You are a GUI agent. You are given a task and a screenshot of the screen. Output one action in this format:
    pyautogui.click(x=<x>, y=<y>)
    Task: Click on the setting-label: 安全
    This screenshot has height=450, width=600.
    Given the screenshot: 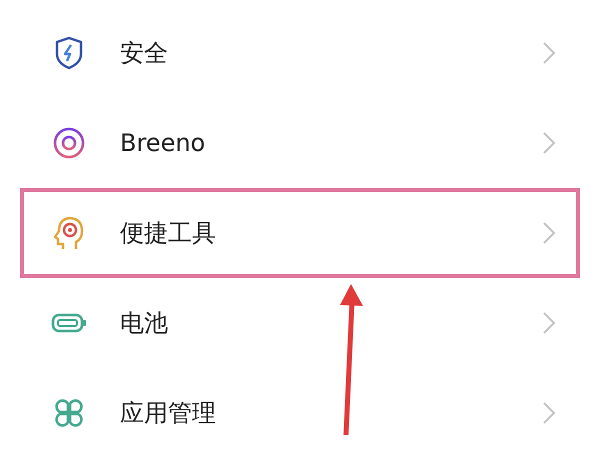 What is the action you would take?
    pyautogui.click(x=144, y=53)
    